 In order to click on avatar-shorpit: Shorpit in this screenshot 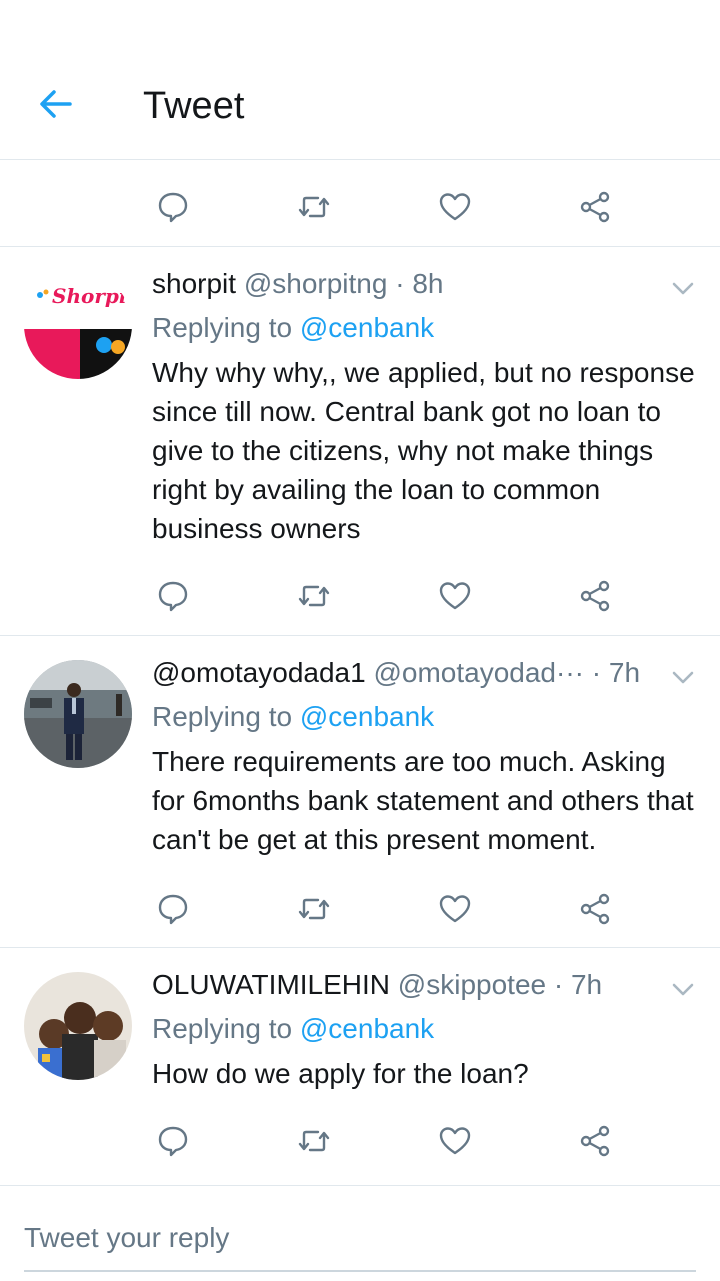, I will do `click(78, 325)`.